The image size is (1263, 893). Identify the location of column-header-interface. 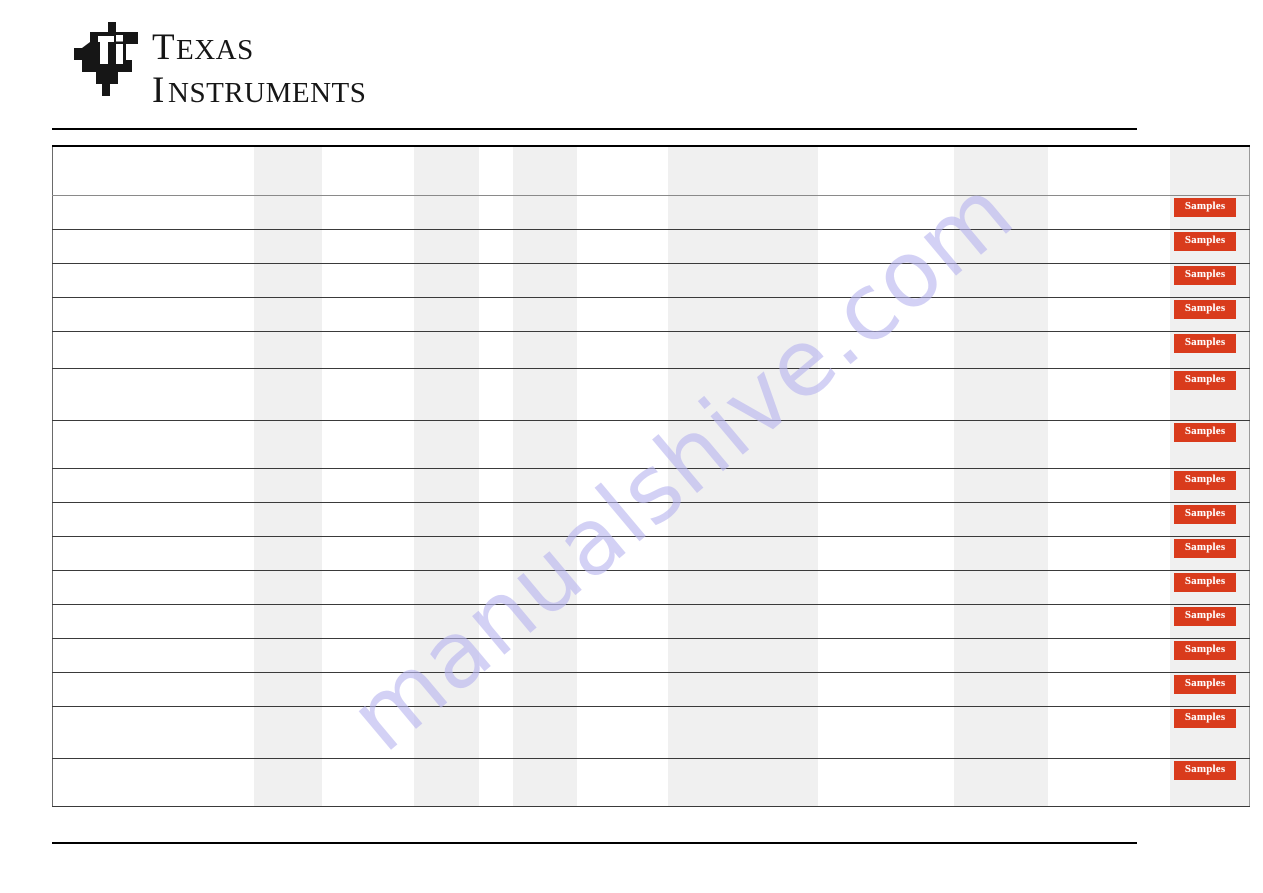
(1000, 170).